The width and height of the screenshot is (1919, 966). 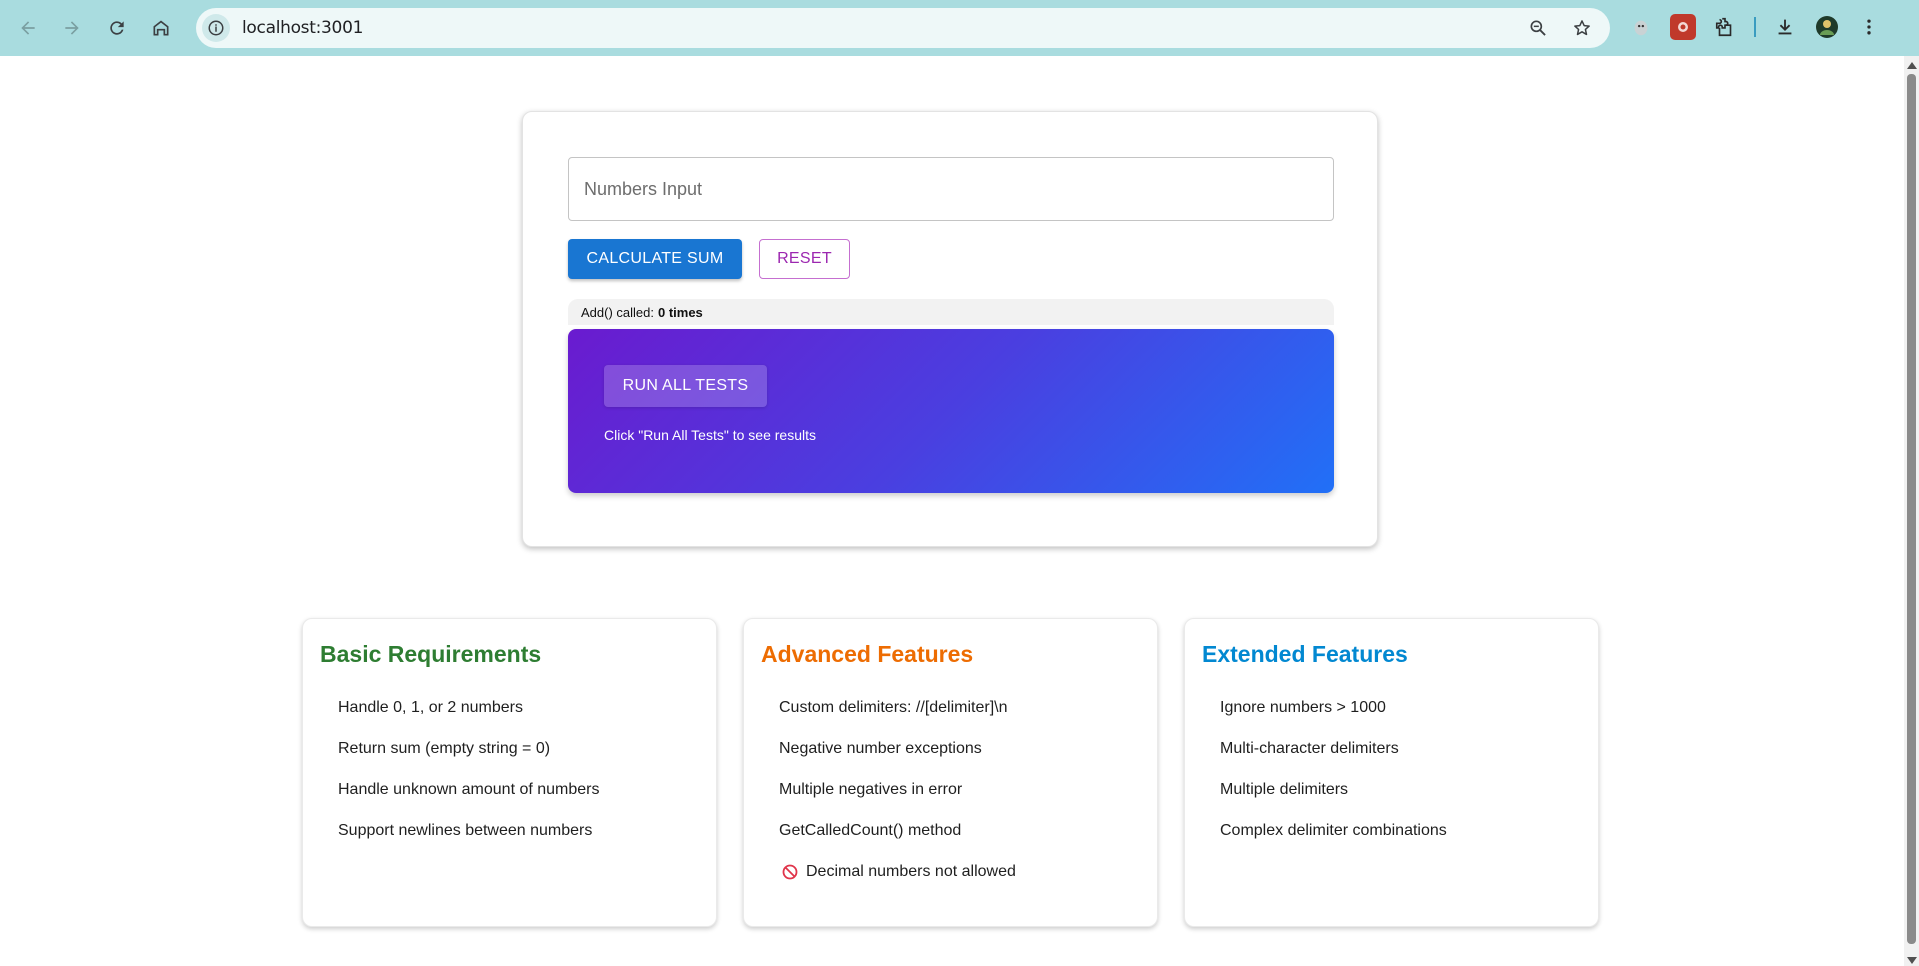 I want to click on profile-avatar-icon, so click(x=1827, y=27).